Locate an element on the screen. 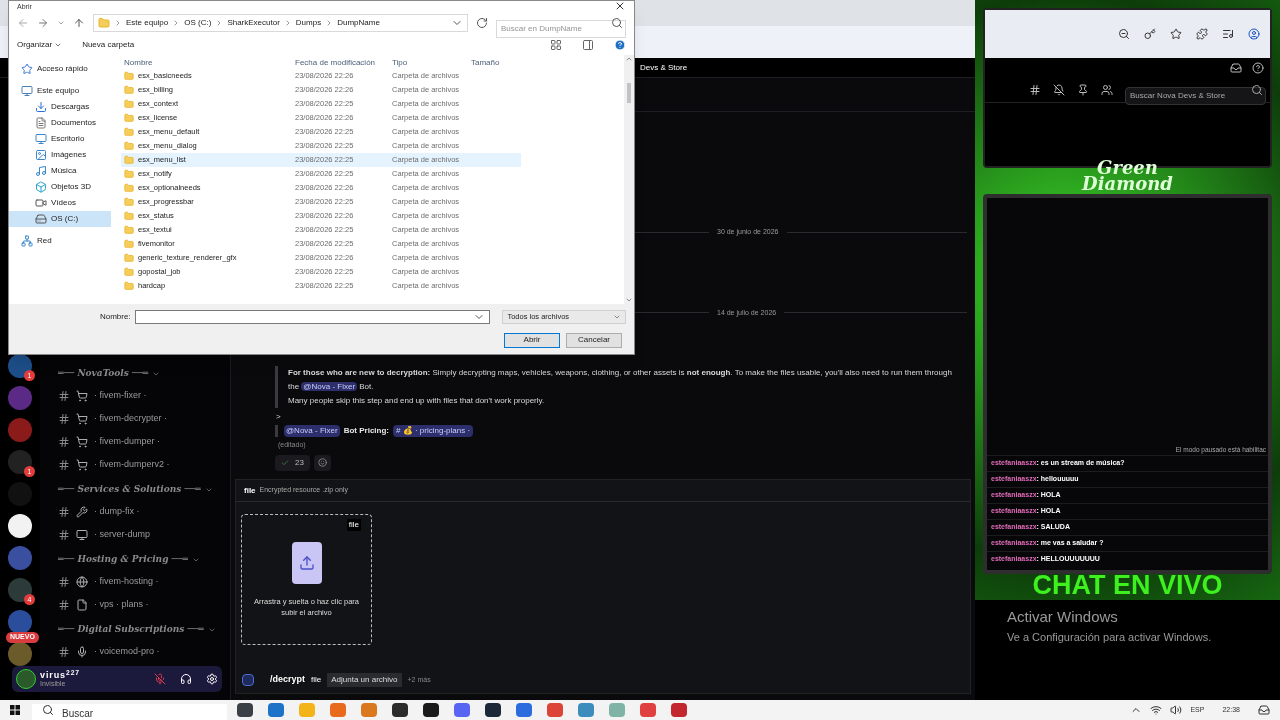  server-name: Devs & Store is located at coordinates (664, 67).